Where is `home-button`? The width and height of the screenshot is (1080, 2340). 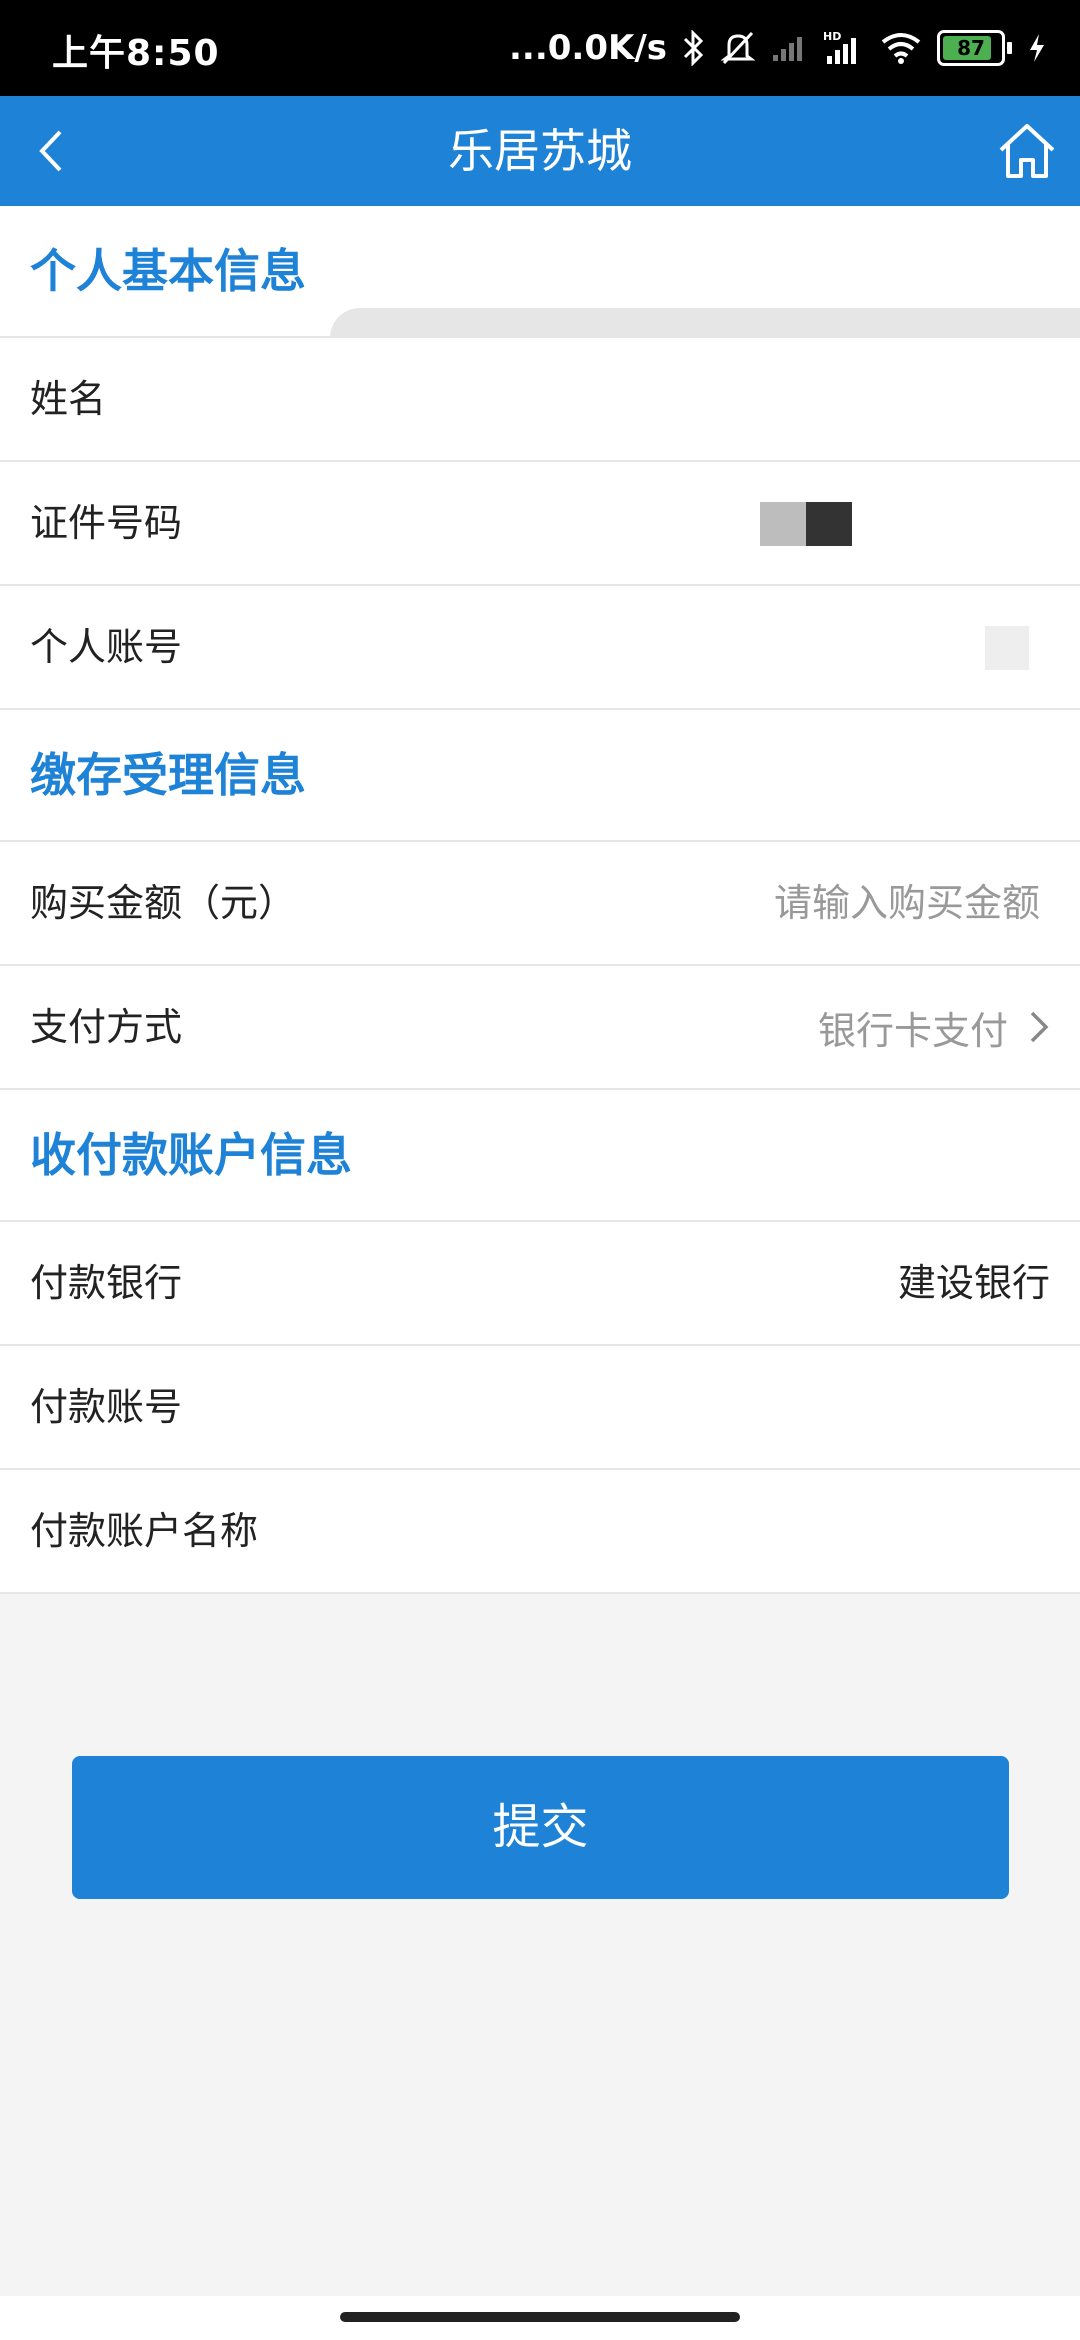
home-button is located at coordinates (1027, 151).